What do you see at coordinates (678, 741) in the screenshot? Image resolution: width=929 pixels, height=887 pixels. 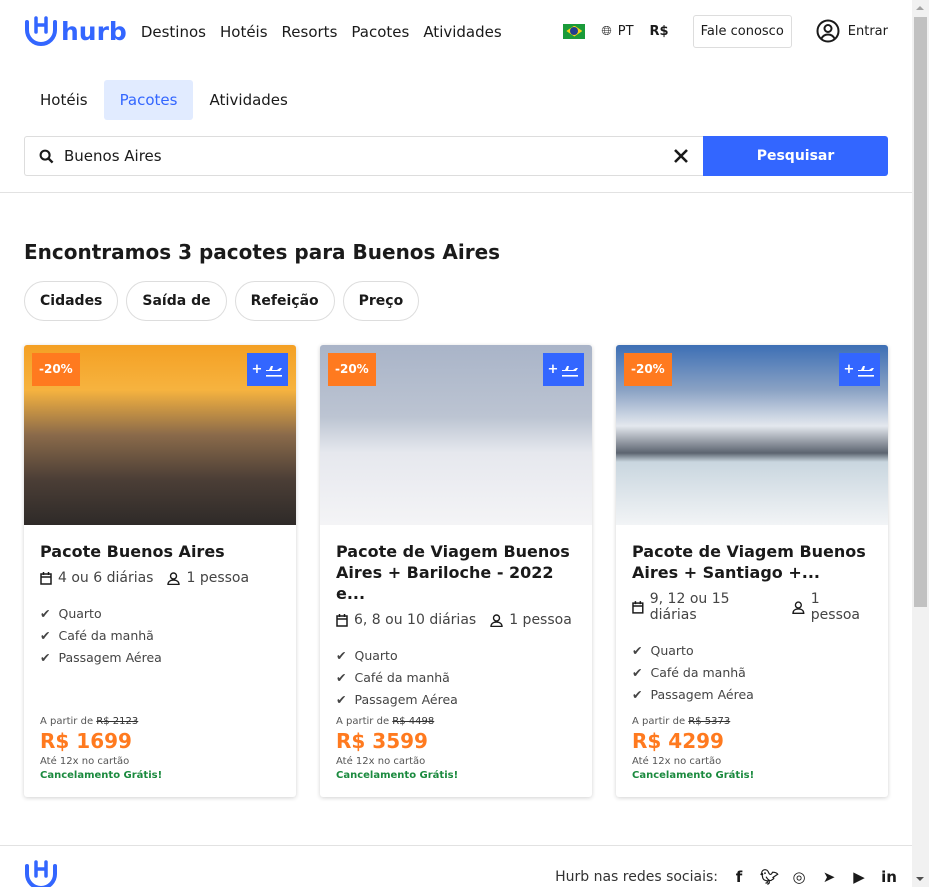 I see `price: R$ 4299` at bounding box center [678, 741].